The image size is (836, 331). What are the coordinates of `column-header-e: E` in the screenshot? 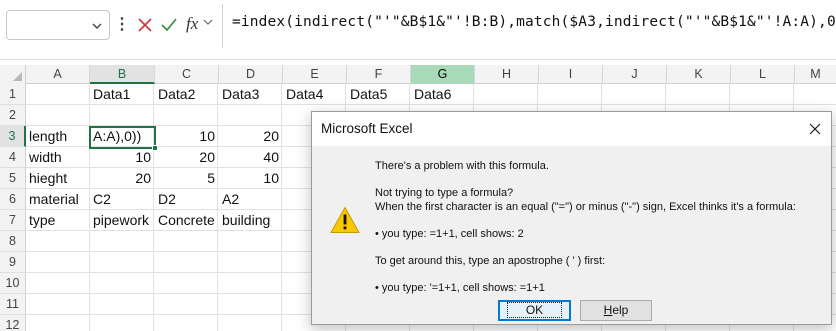 It's located at (315, 74).